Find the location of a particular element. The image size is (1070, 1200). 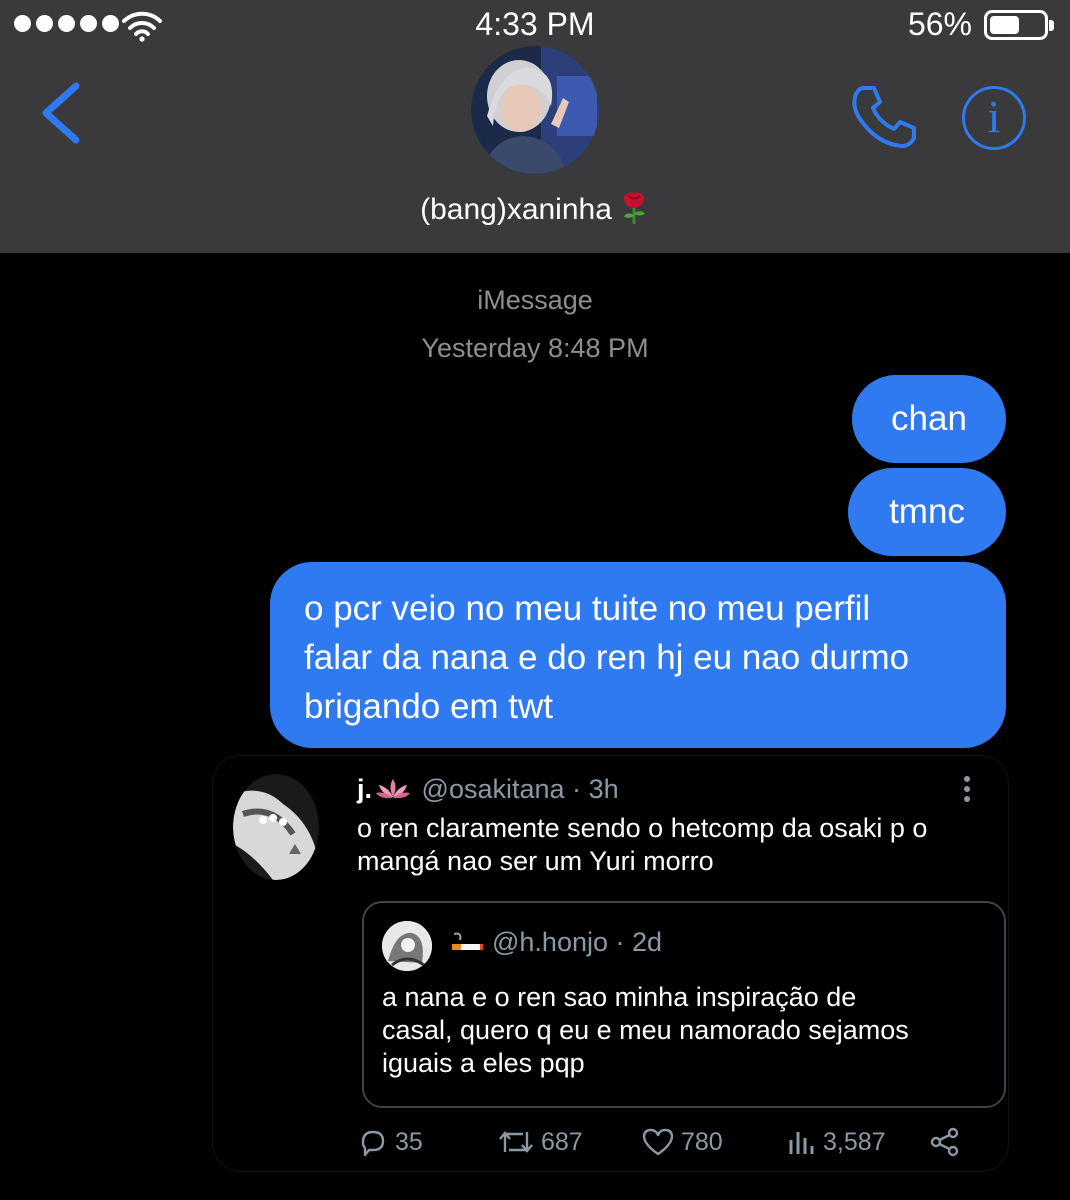

share-button is located at coordinates (945, 1142).